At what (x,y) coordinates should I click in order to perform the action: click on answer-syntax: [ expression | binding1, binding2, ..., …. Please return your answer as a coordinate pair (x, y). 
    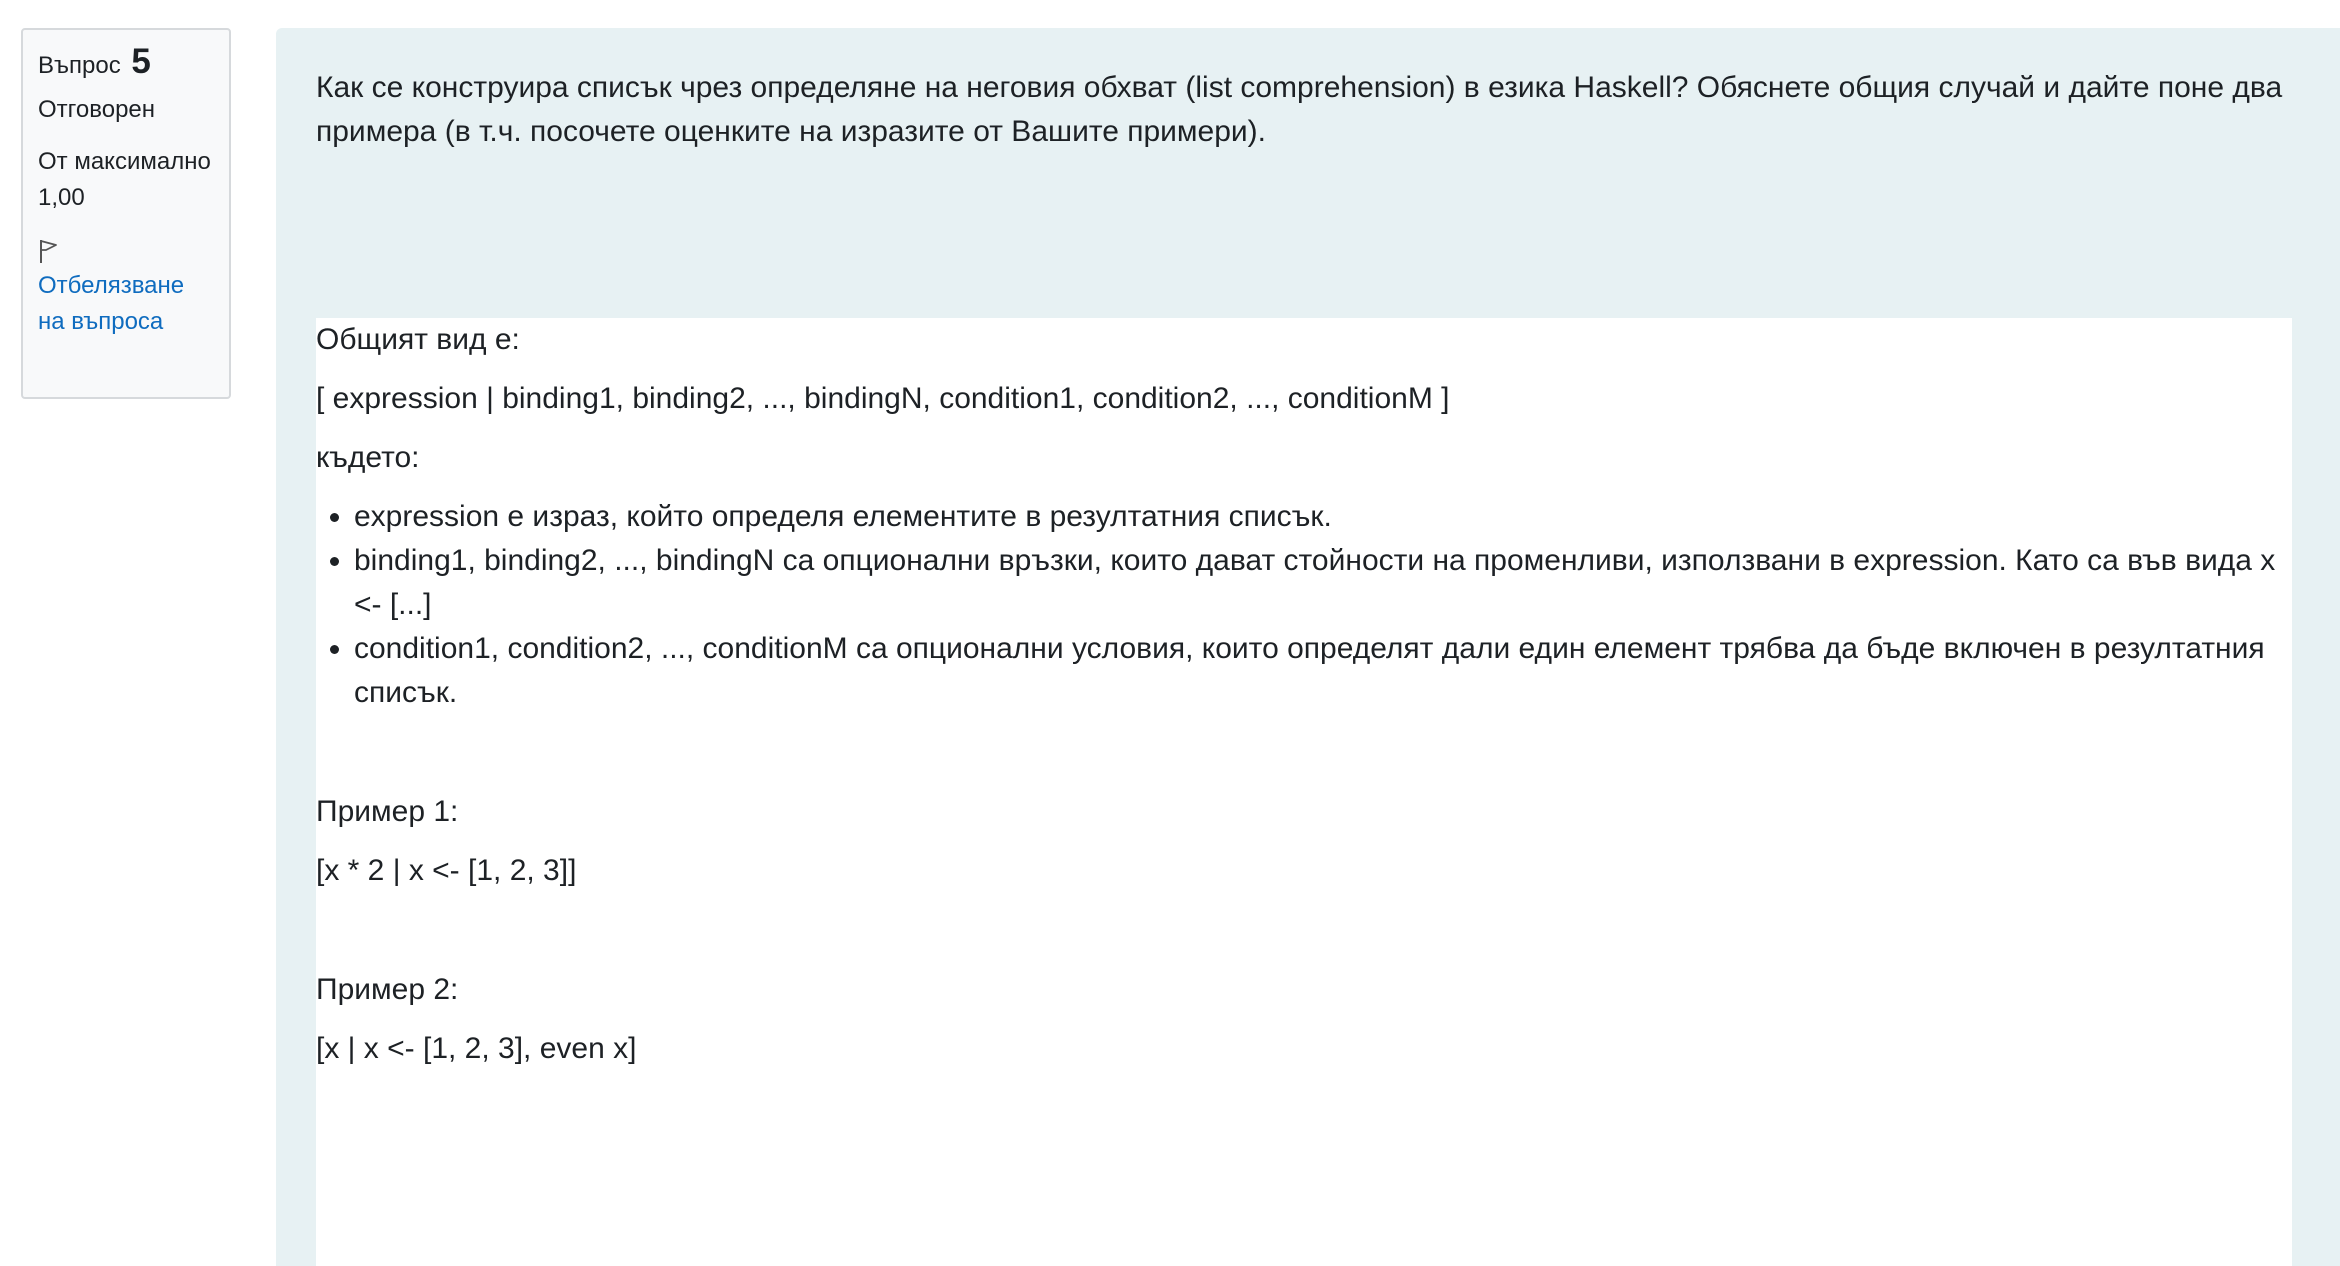
    Looking at the image, I should click on (883, 398).